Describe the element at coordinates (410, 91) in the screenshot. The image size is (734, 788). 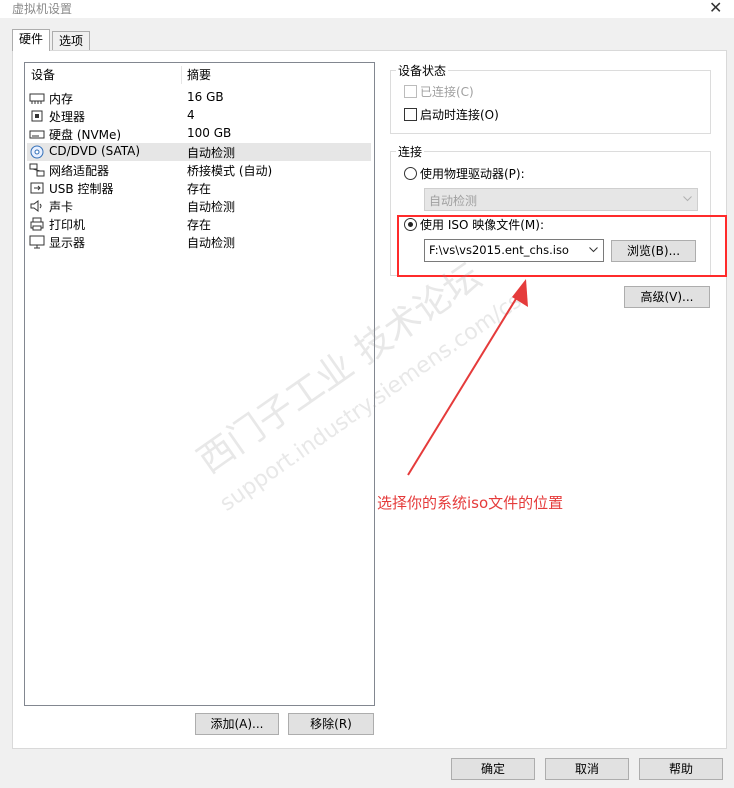
I see `connected-checkbox` at that location.